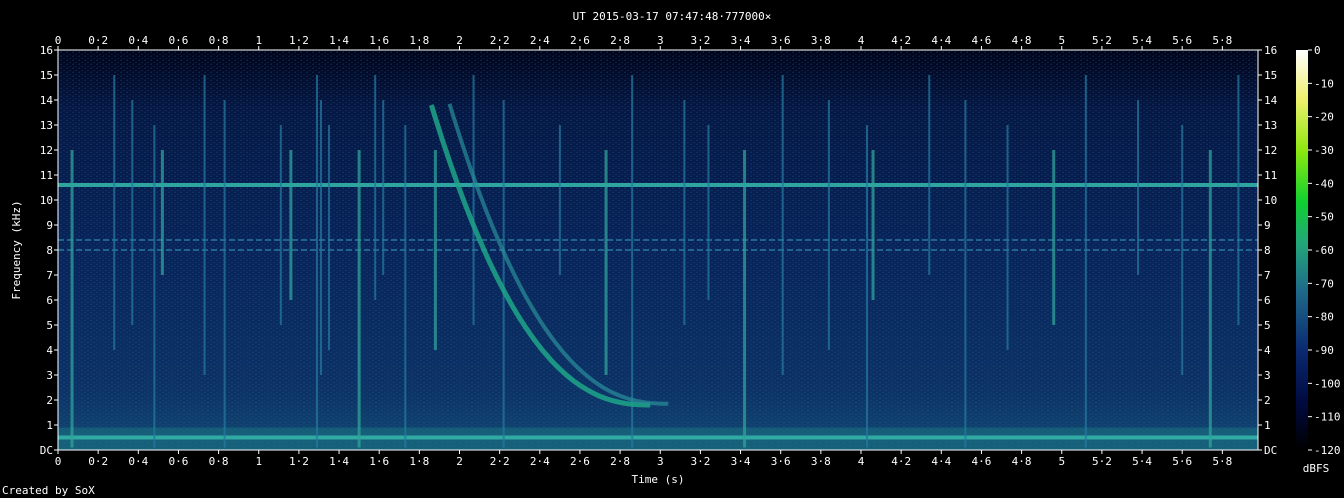 Image resolution: width=1344 pixels, height=498 pixels. What do you see at coordinates (379, 40) in the screenshot?
I see `x-tick-label-top: 1·6` at bounding box center [379, 40].